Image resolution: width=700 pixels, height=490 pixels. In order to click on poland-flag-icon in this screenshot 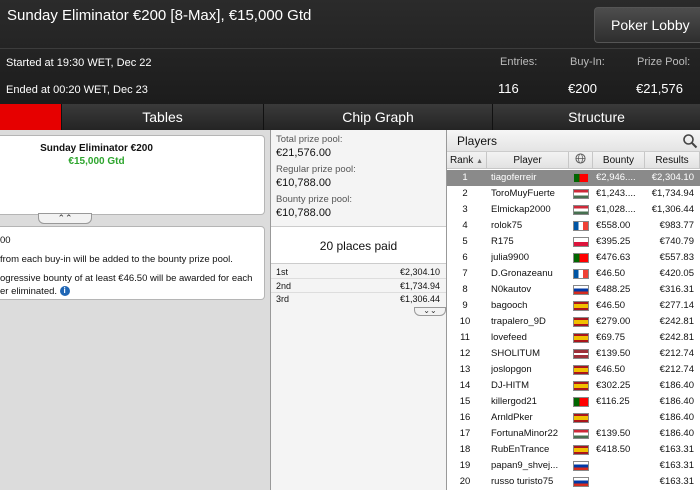, I will do `click(581, 242)`.